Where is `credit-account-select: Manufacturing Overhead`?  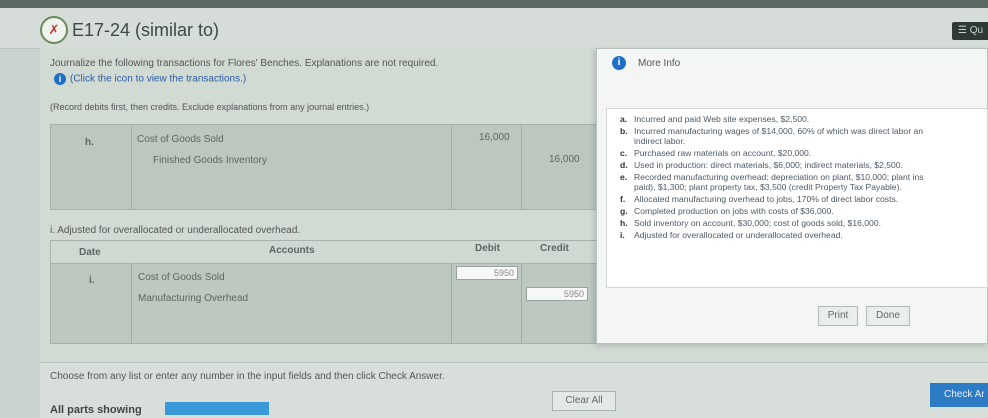 credit-account-select: Manufacturing Overhead is located at coordinates (193, 298).